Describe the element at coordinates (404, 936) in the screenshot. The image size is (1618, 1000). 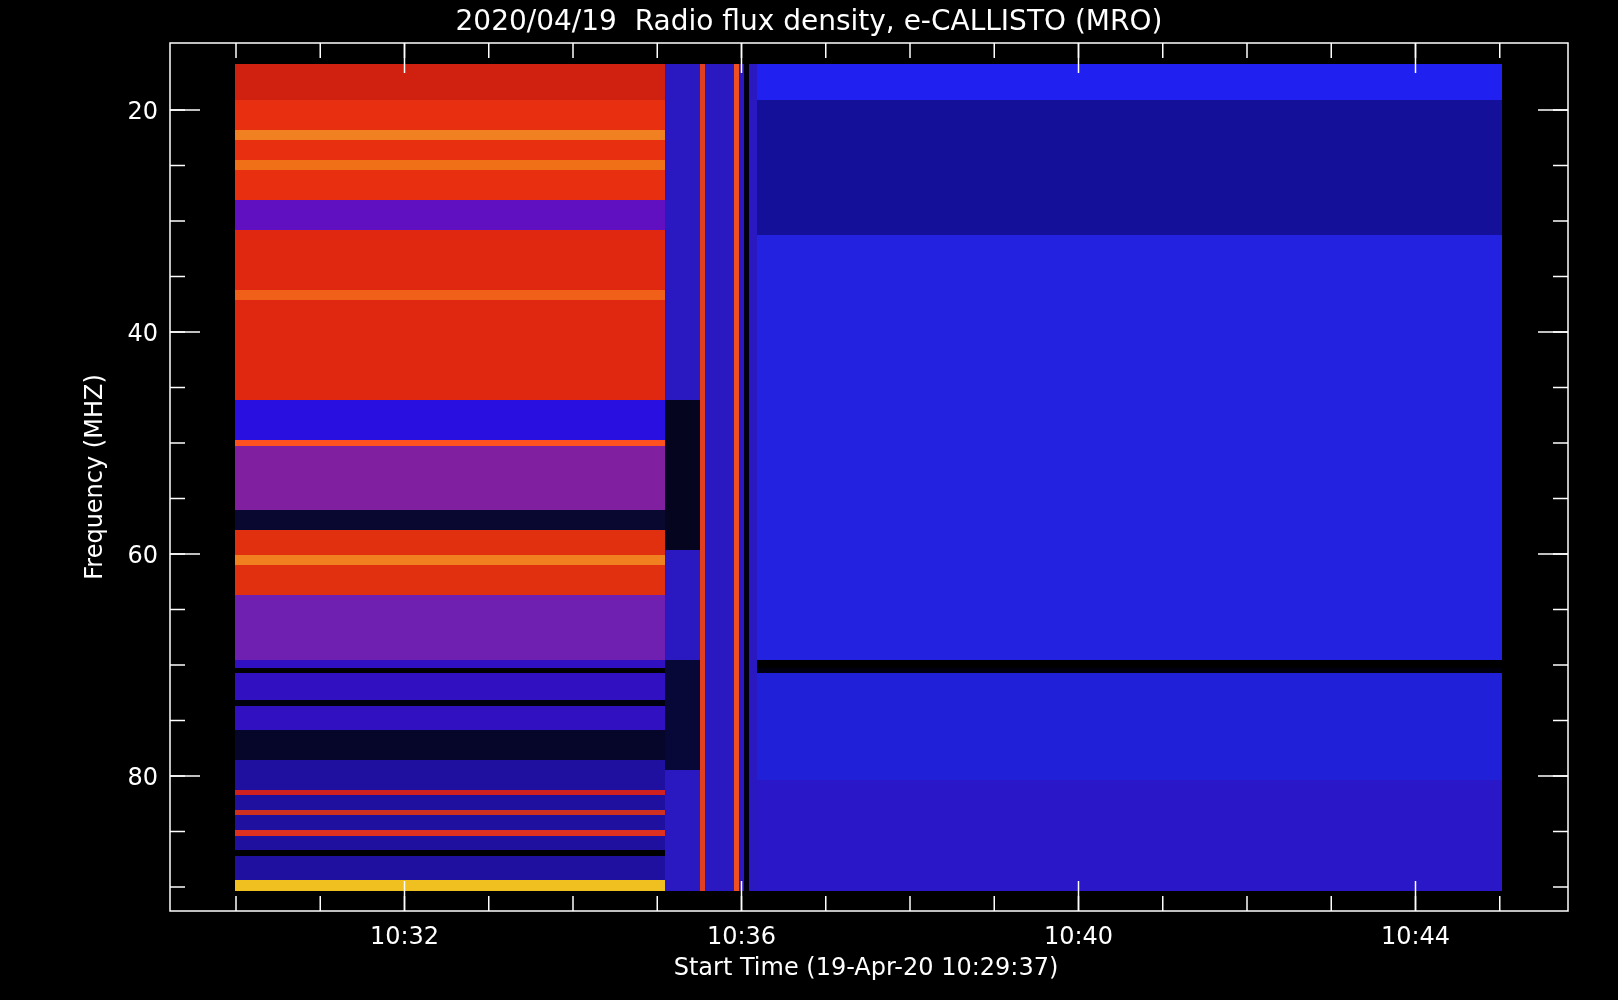
I see `tick-label: 10:32` at that location.